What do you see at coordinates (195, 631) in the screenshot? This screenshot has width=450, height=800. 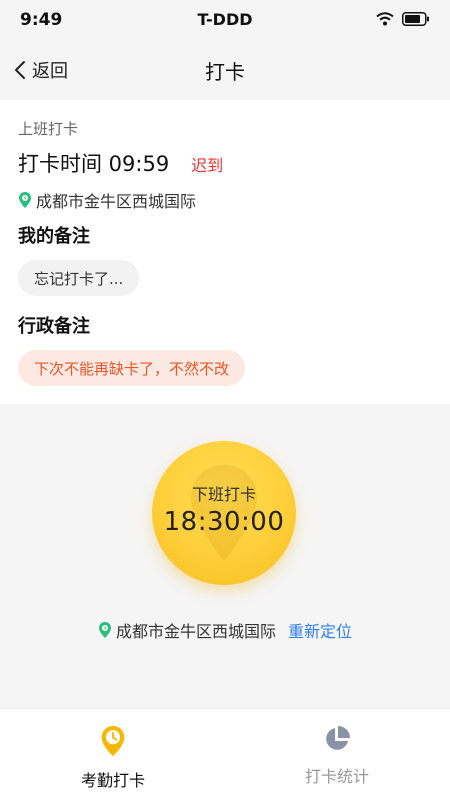 I see `current-location-text: 成都市金牛区西城国际` at bounding box center [195, 631].